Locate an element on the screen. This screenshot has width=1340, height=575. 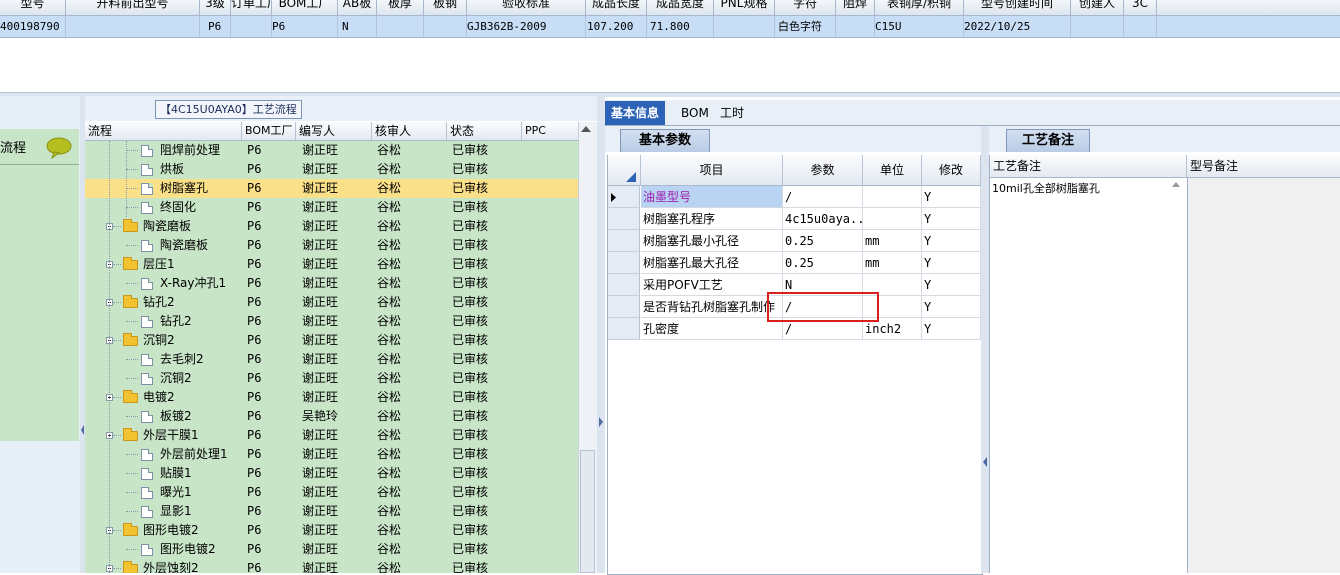
tree-scrollbar-thumb is located at coordinates (587, 511).